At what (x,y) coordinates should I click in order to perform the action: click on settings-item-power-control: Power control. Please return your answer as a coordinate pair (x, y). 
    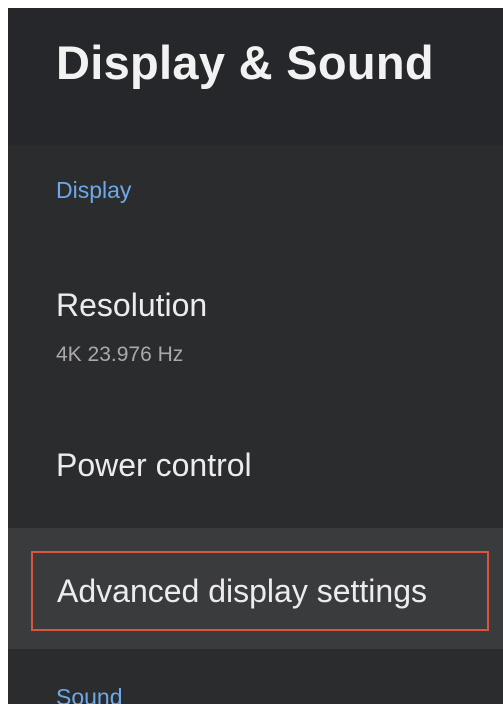
    Looking at the image, I should click on (255, 473).